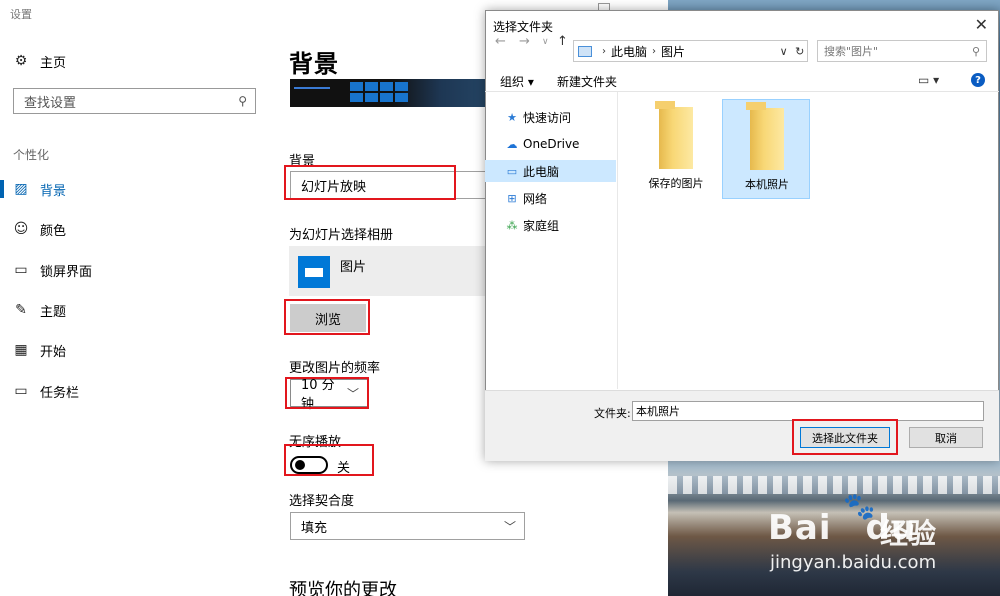 The height and width of the screenshot is (596, 1000). Describe the element at coordinates (500, 41) in the screenshot. I see `back-arrow-icon: ←` at that location.